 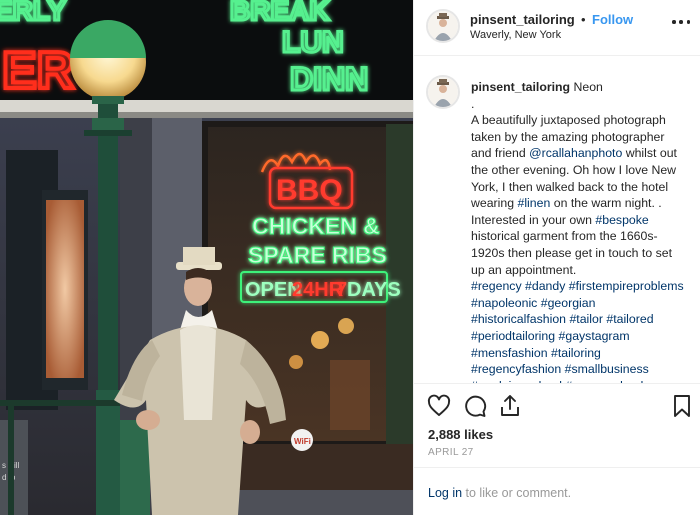 I want to click on caption-segment: A beautifully juxtaposed photograph, so click(x=568, y=120).